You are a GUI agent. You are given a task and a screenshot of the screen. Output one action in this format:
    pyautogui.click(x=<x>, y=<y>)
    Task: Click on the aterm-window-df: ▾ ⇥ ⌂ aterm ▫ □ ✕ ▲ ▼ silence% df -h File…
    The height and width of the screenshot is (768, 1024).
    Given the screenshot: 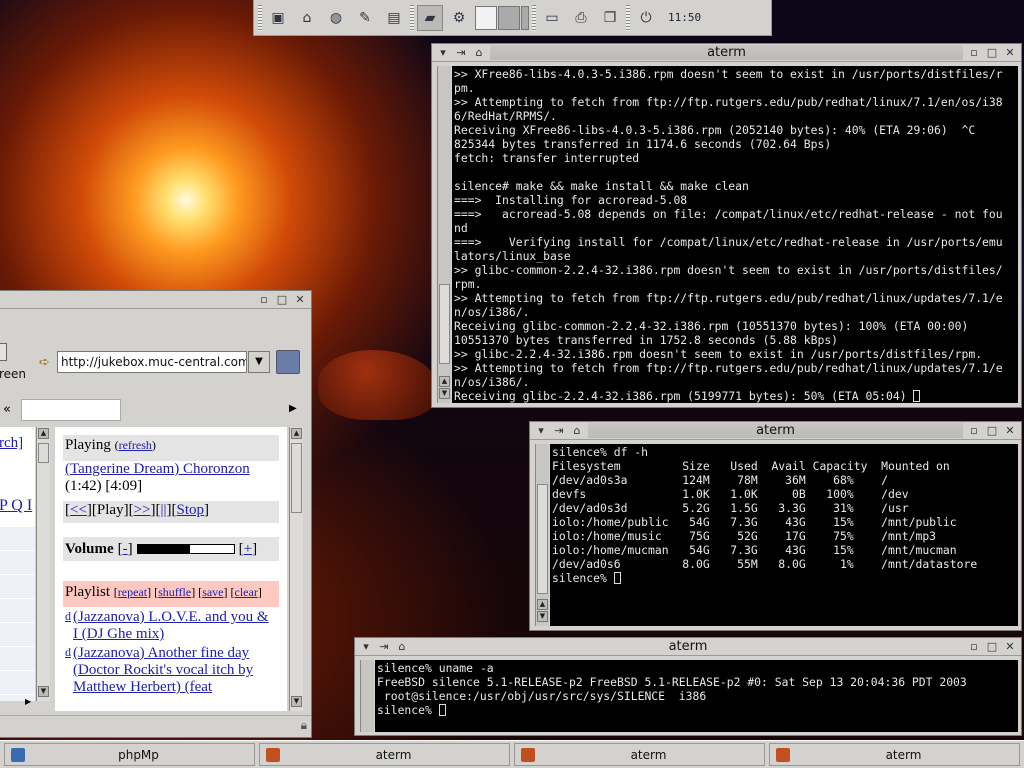 What is the action you would take?
    pyautogui.click(x=775, y=526)
    